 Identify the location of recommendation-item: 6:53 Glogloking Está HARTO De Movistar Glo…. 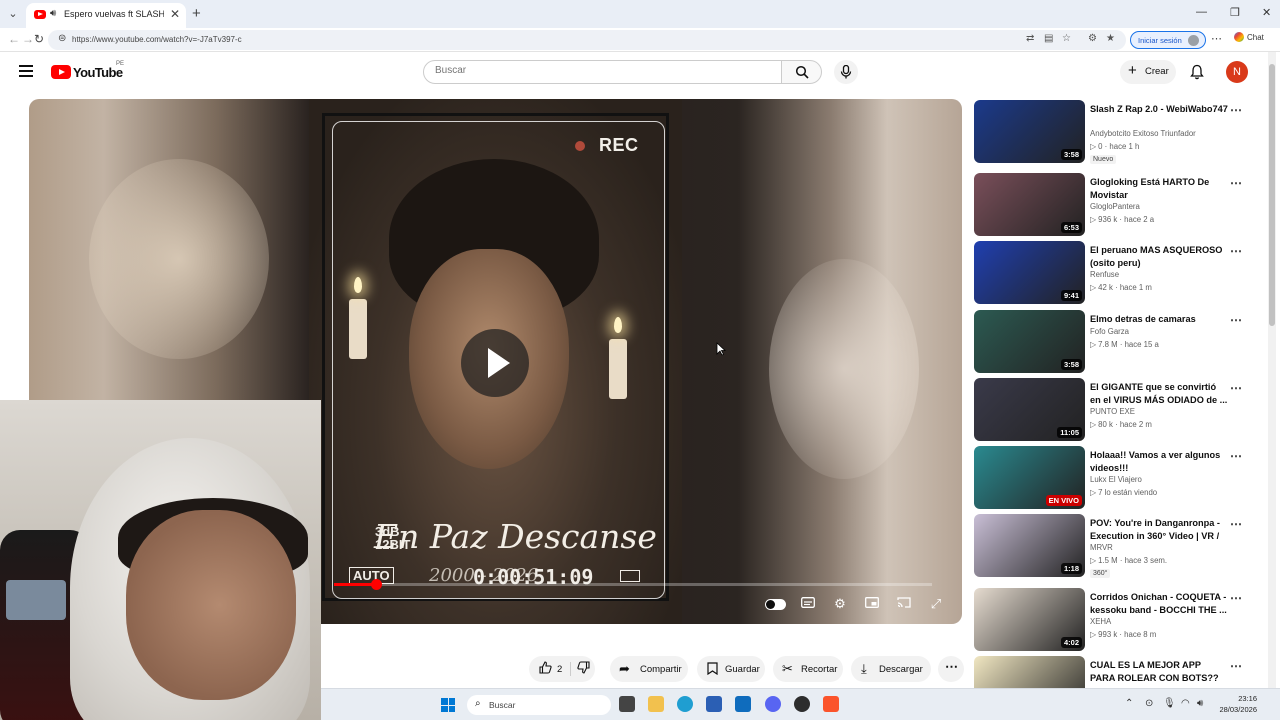
(1114, 206).